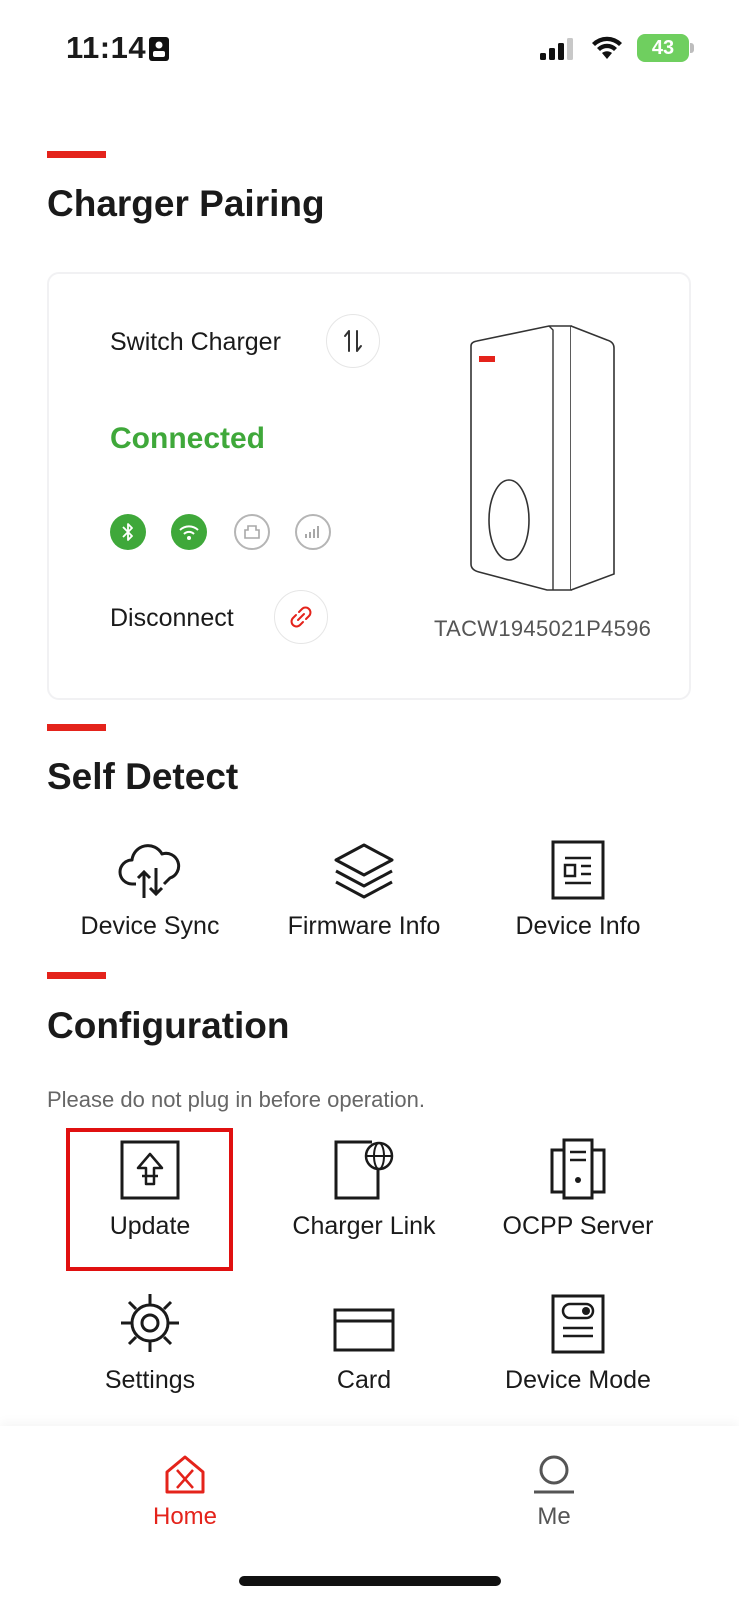 The width and height of the screenshot is (739, 1600). I want to click on section-title-configuration: Configuration, so click(168, 1025).